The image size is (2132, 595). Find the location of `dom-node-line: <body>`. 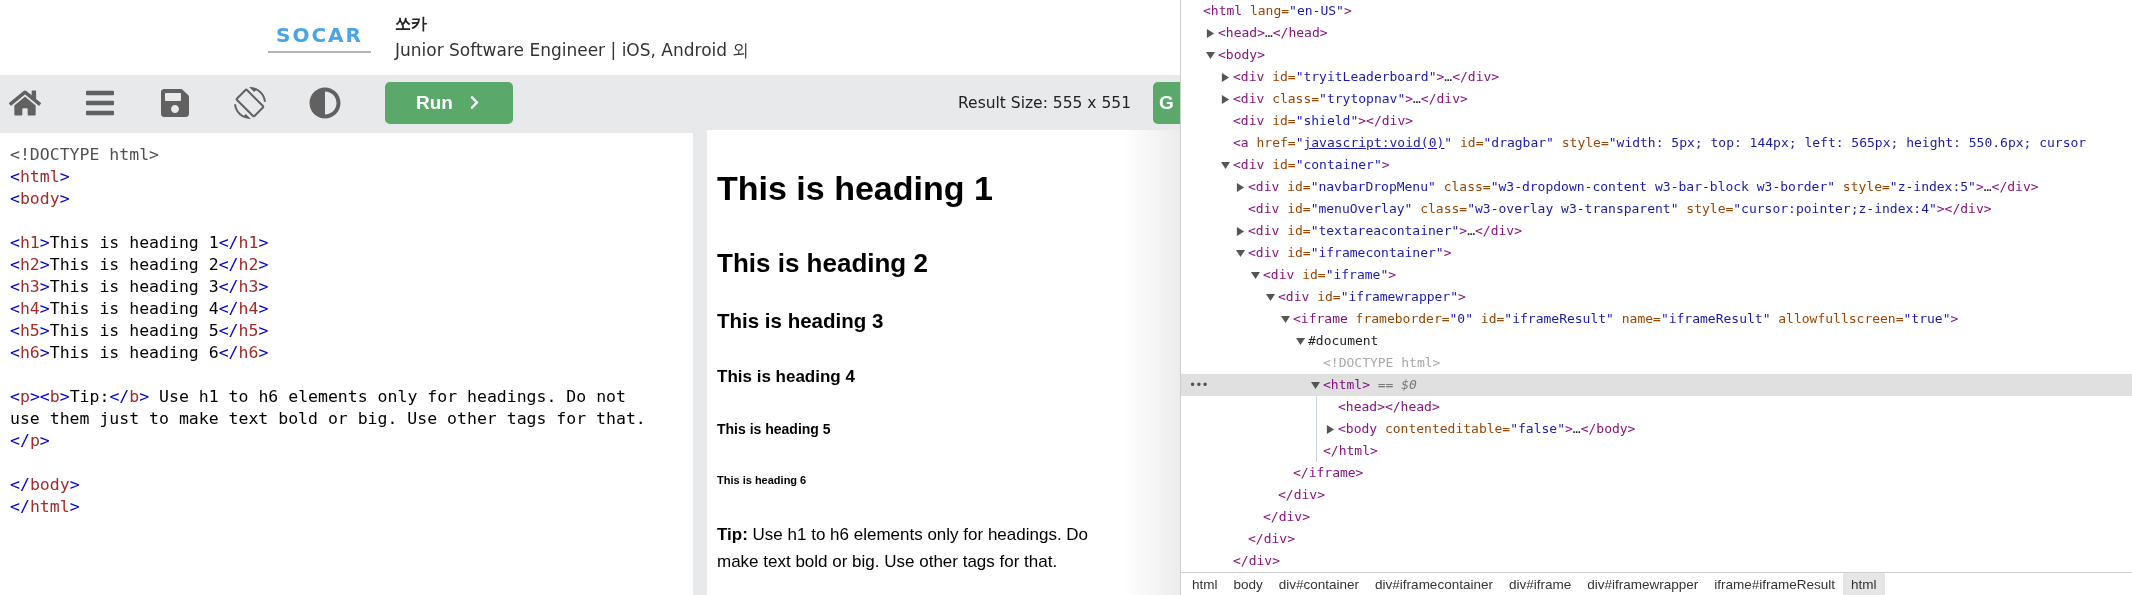

dom-node-line: <body> is located at coordinates (1241, 55).